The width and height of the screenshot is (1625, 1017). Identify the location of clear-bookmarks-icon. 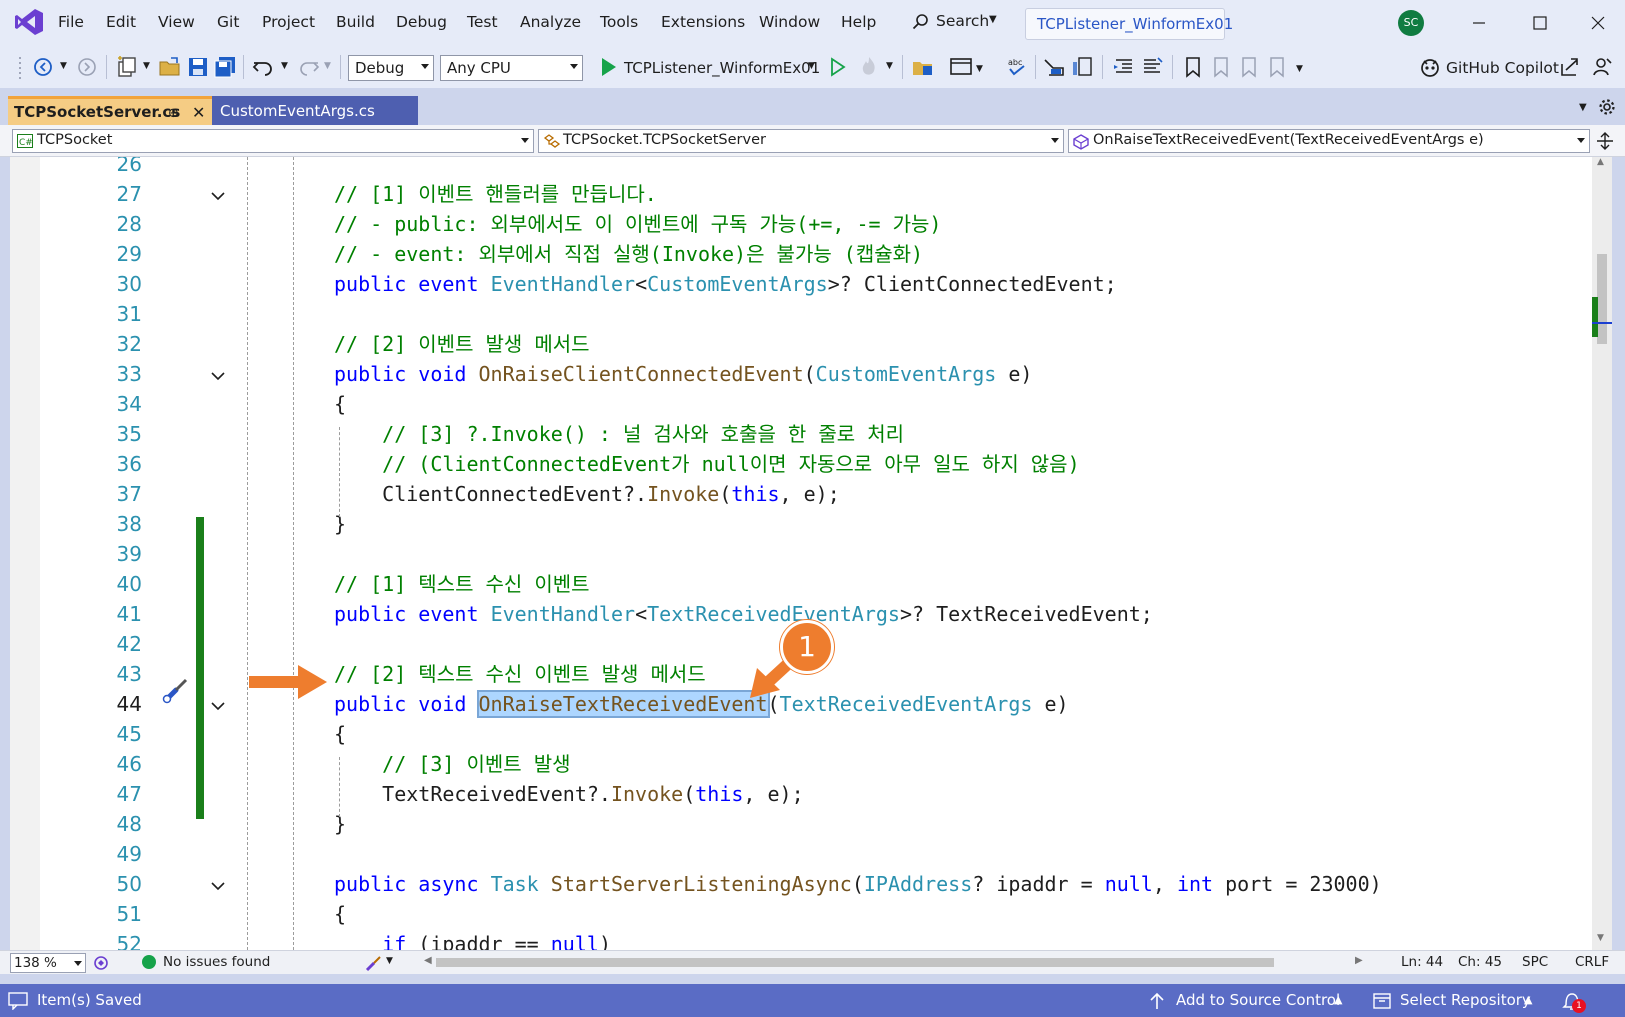
(1277, 67).